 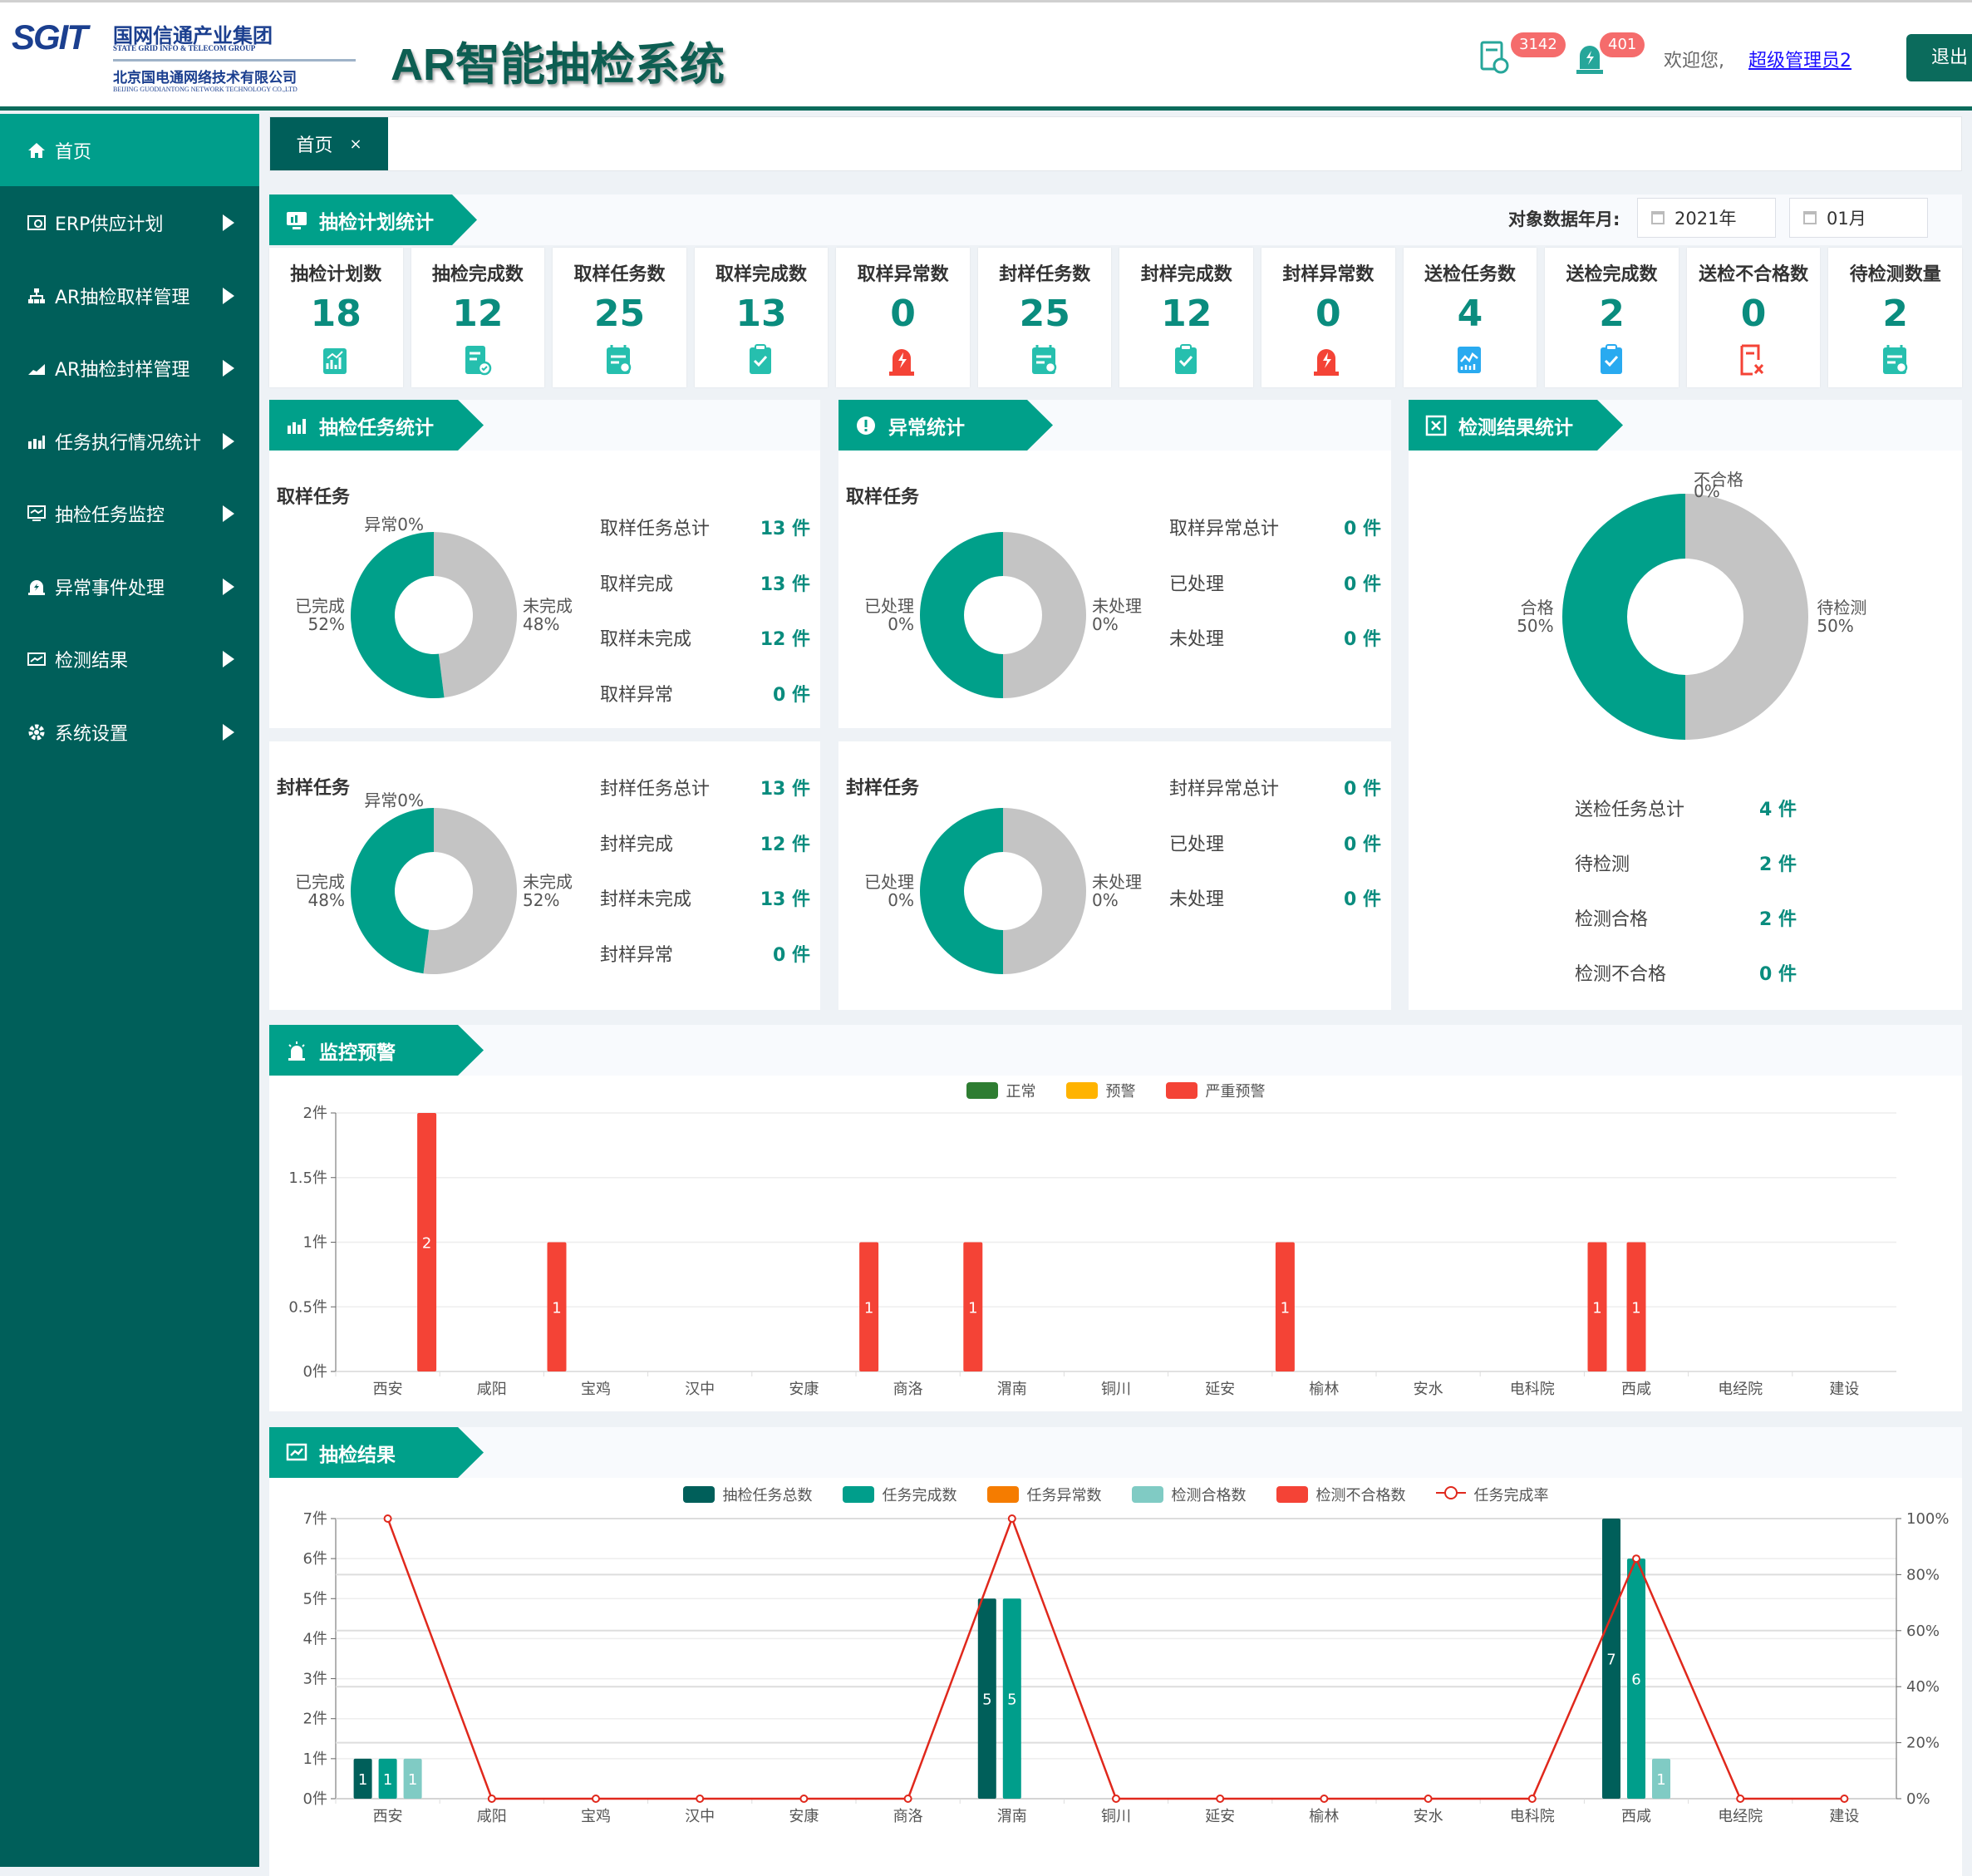 I want to click on org-chart-icon, so click(x=36, y=296).